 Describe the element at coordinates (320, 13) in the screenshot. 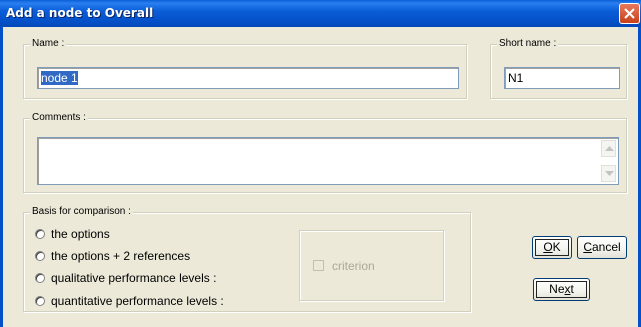

I see `title-bar: Add a node to Overall` at that location.